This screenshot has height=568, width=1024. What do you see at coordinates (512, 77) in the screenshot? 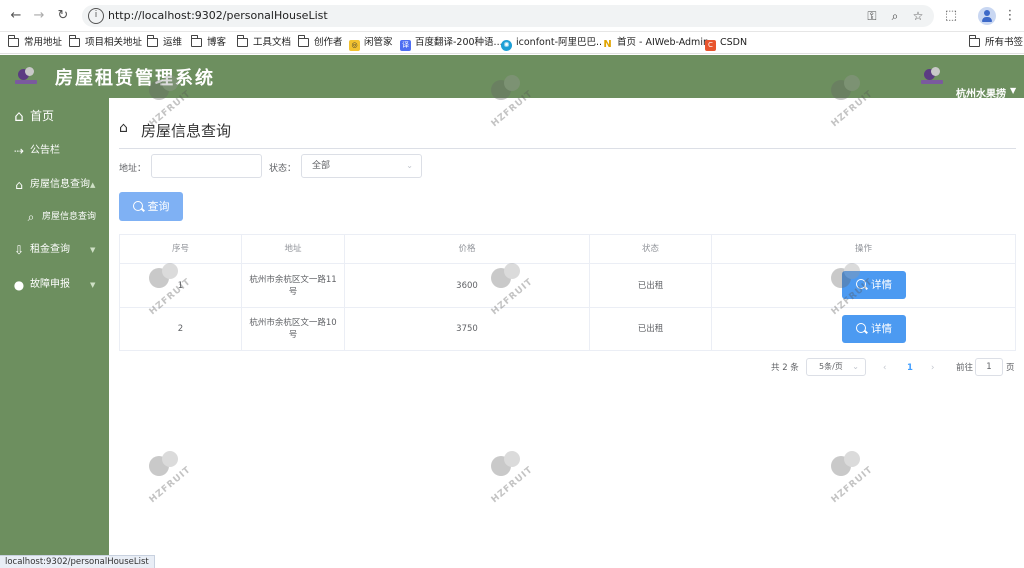
I see `app-header: 房屋租赁管理系统 杭州水果捞 ▼` at bounding box center [512, 77].